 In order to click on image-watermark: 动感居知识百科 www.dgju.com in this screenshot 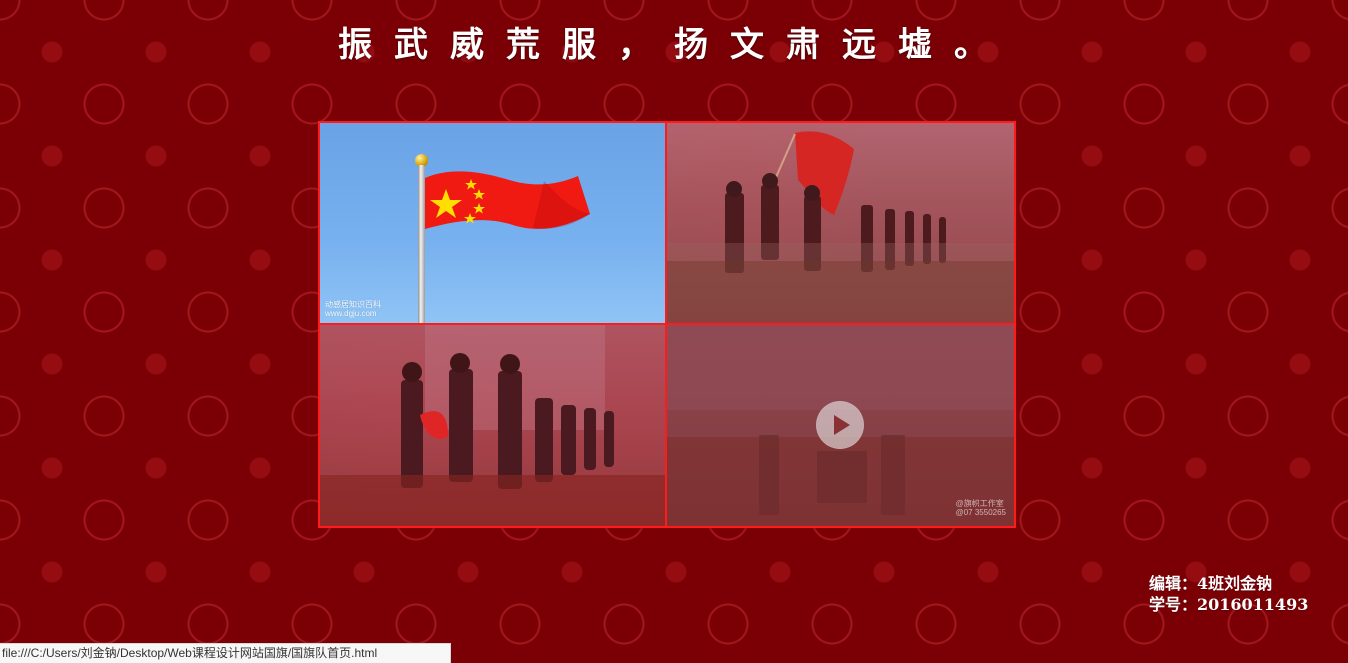, I will do `click(353, 309)`.